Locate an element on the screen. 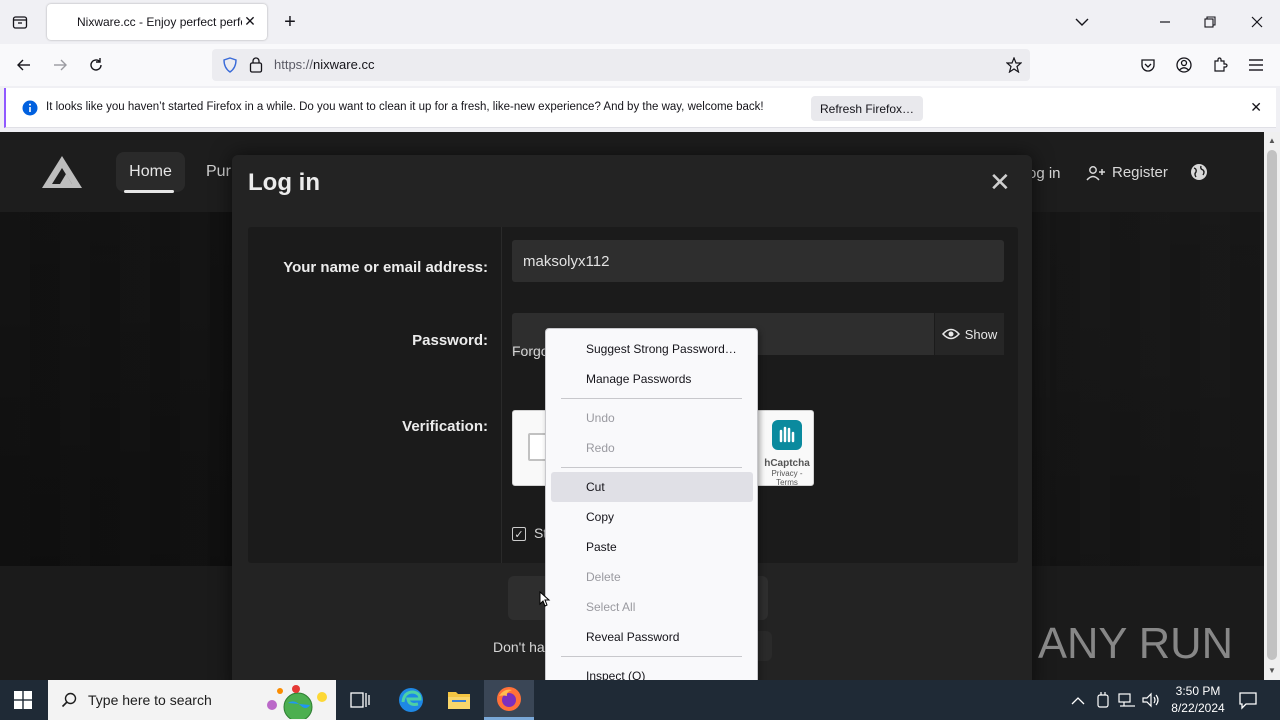  pocket-icon is located at coordinates (1148, 65).